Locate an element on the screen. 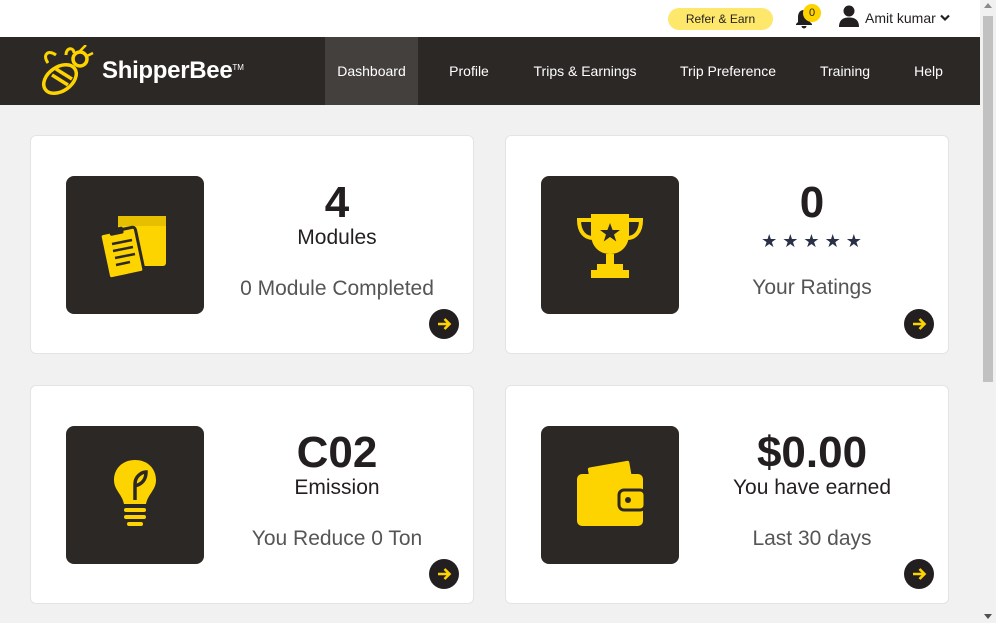 Image resolution: width=996 pixels, height=623 pixels. shipperbee-logo: ShipperBee TM is located at coordinates (142, 71).